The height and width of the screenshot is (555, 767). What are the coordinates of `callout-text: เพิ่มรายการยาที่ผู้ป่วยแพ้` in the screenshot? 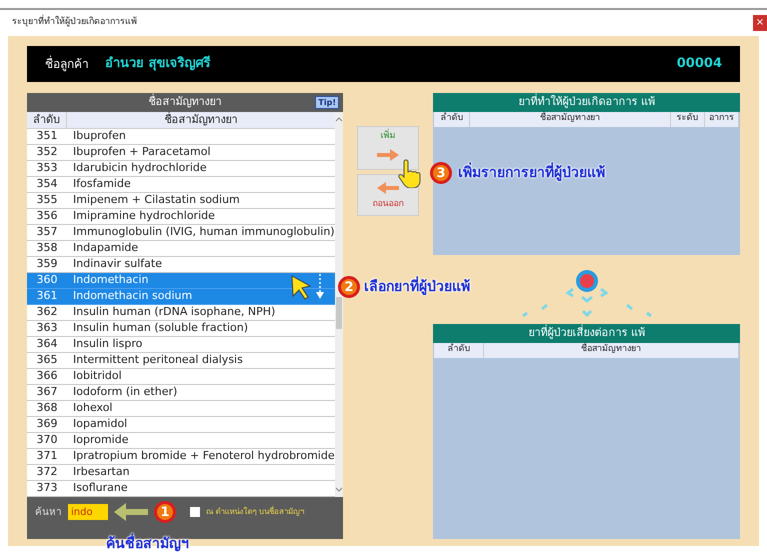 It's located at (531, 173).